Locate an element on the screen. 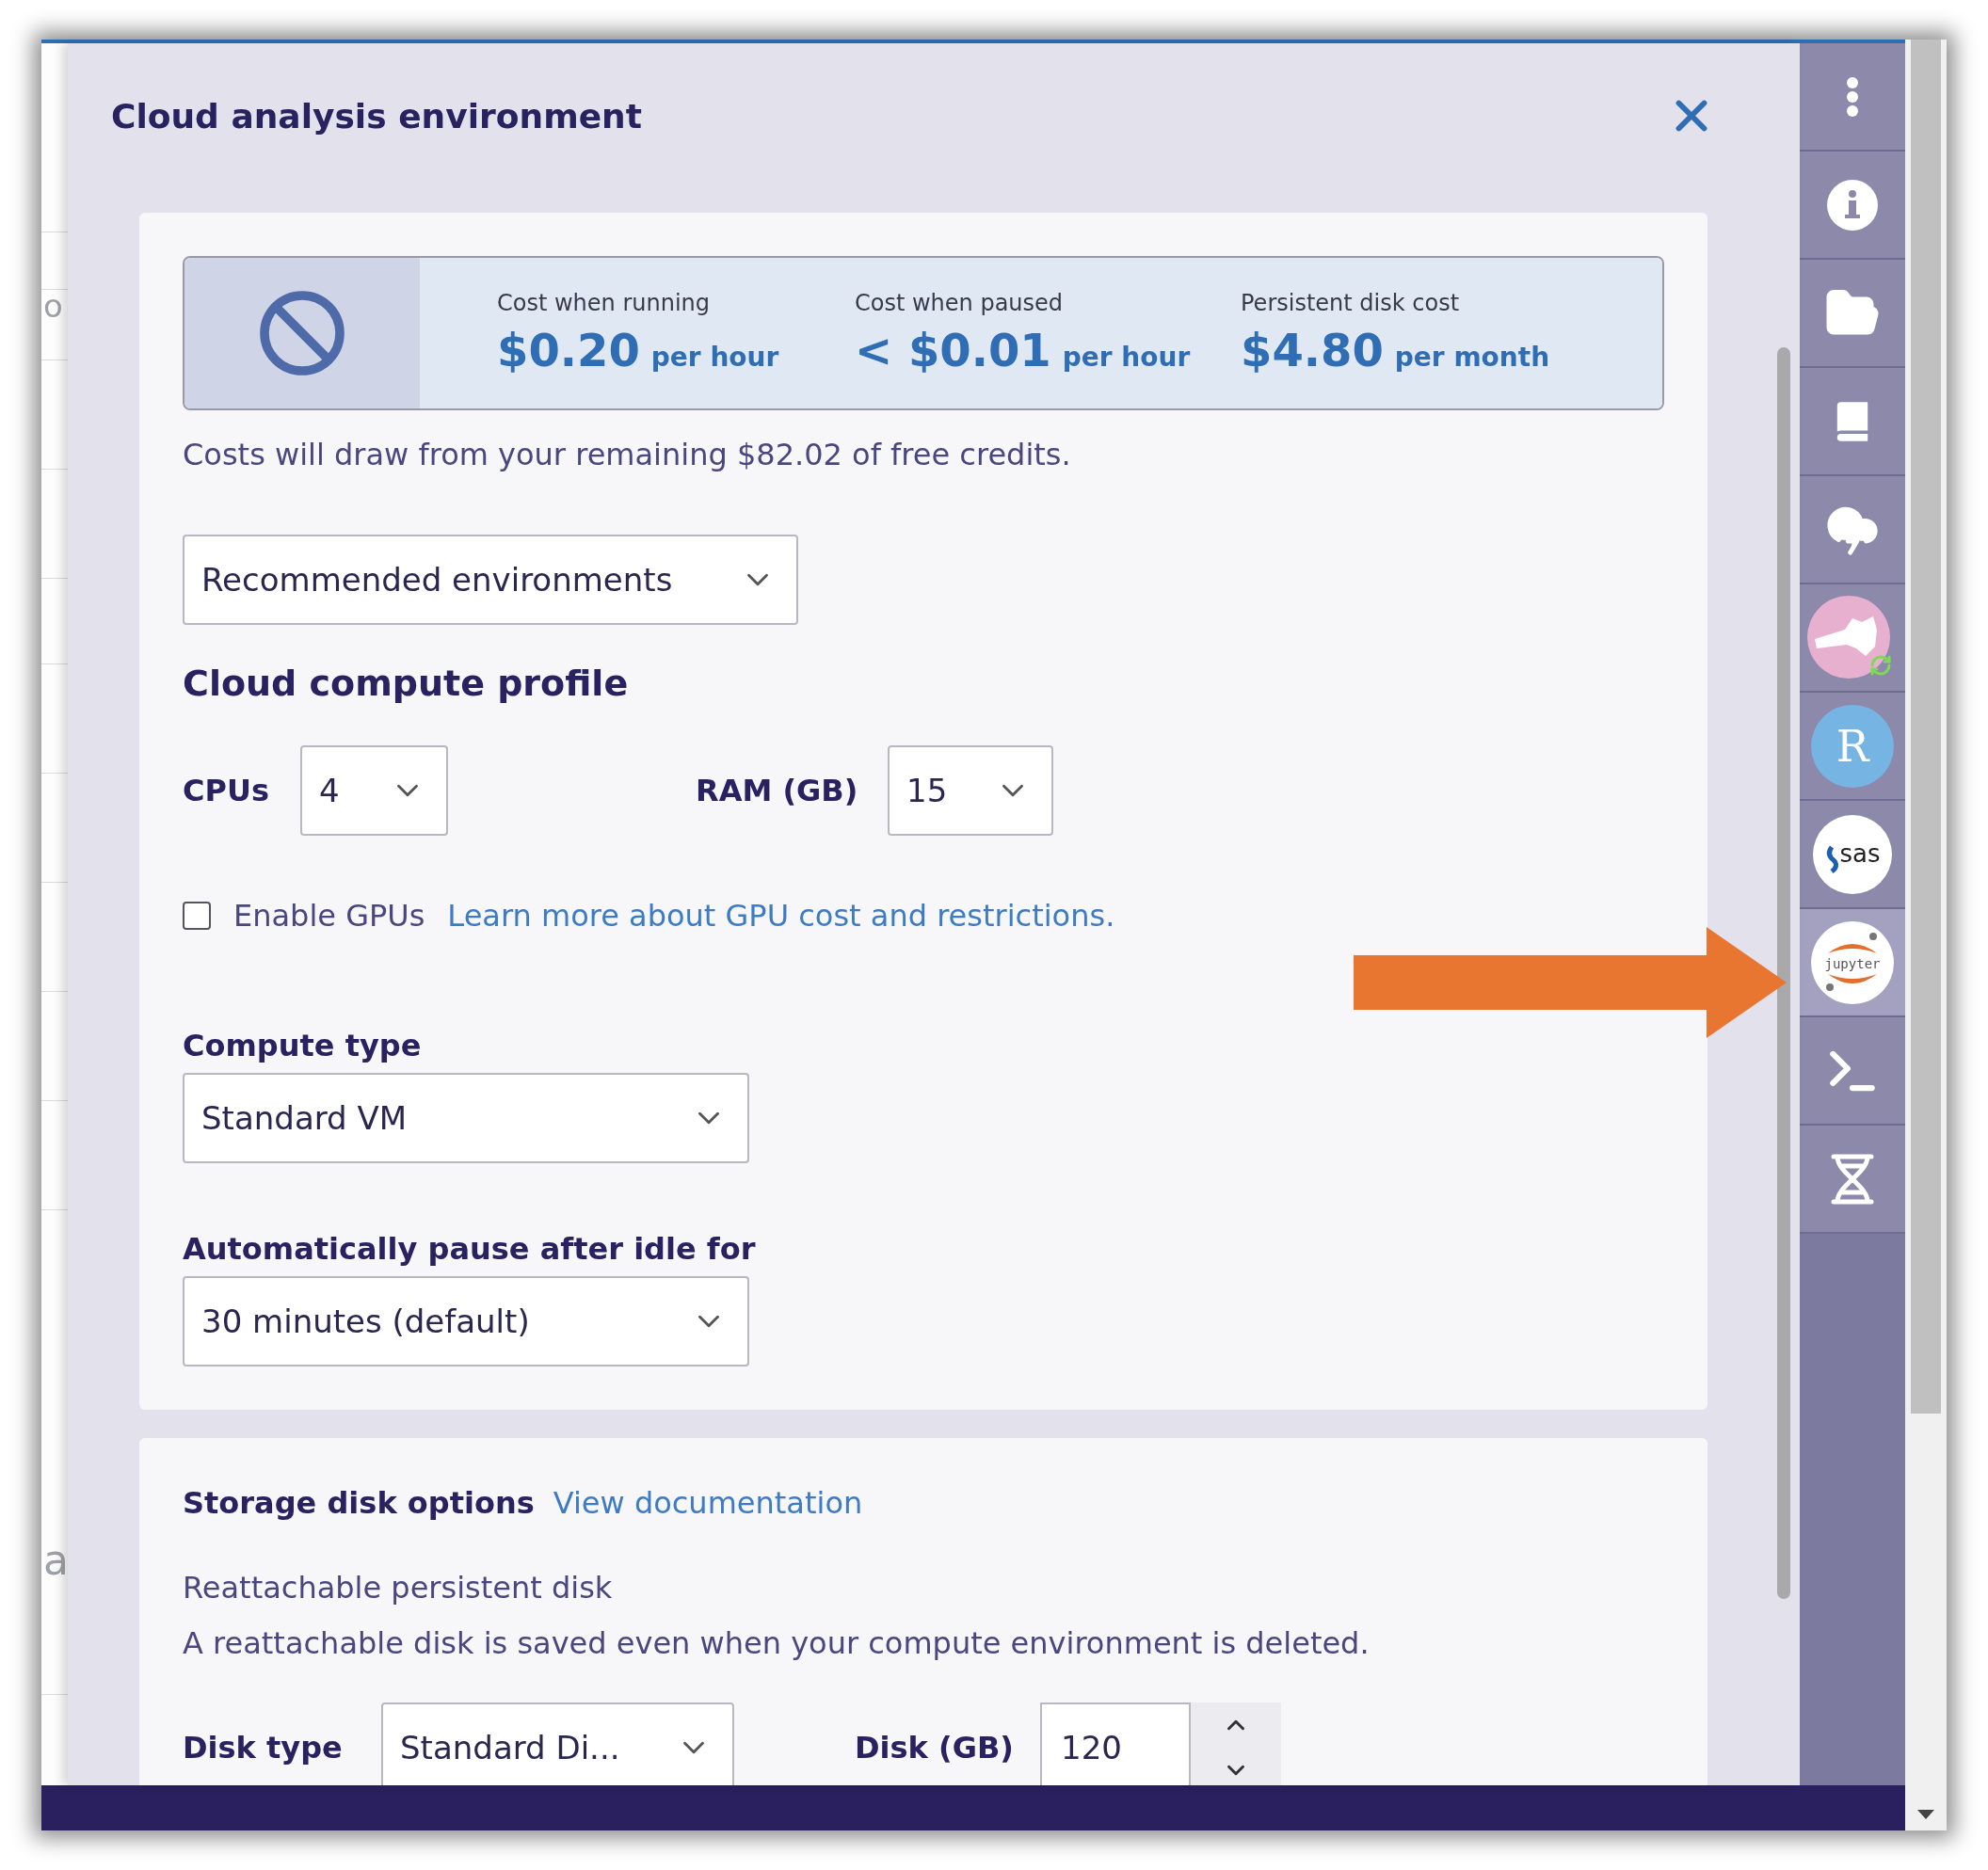 This screenshot has width=1988, height=1870. field-label: Automatically pause after idle for is located at coordinates (470, 1249).